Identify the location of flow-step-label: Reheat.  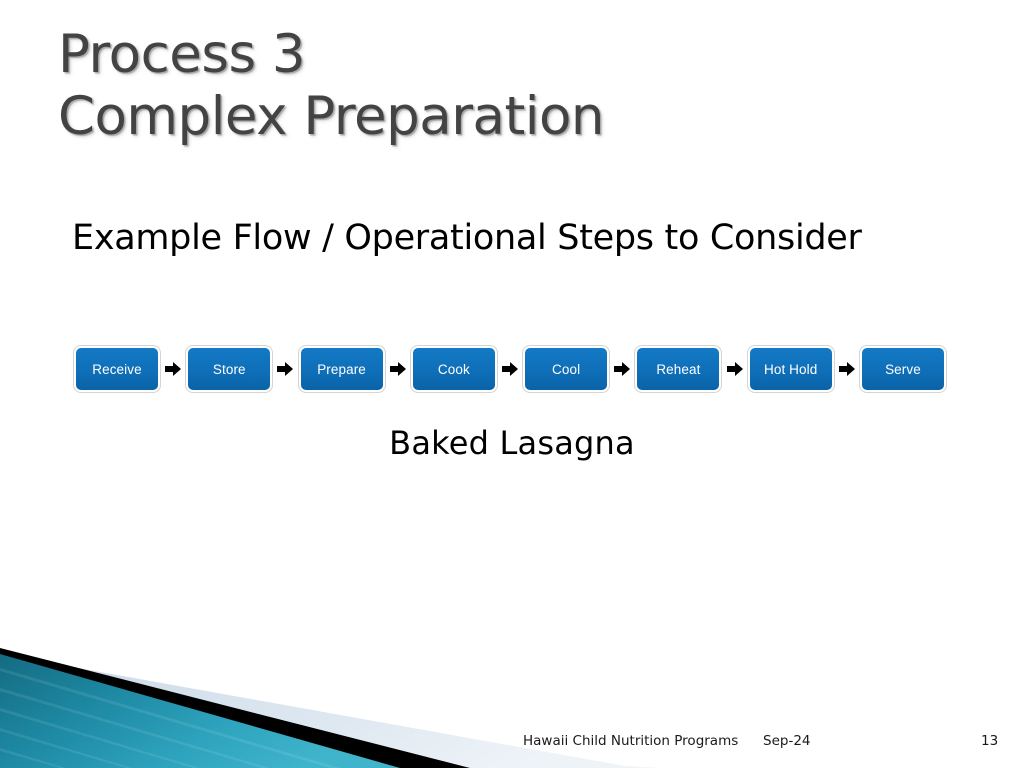
(678, 369).